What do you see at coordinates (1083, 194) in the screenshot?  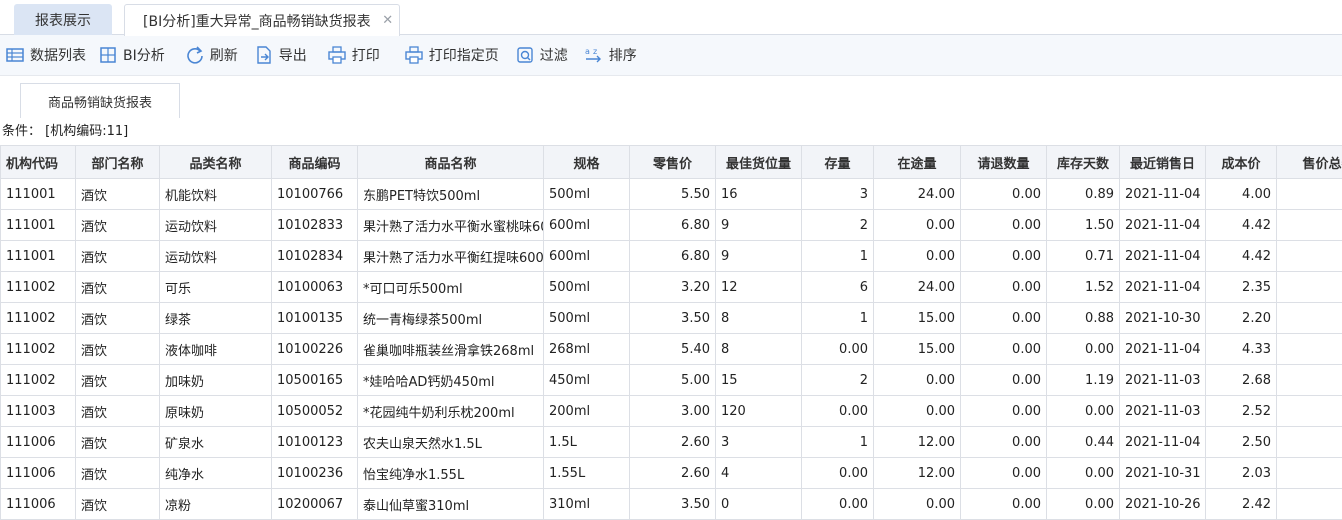 I see `table-cell: 0.89` at bounding box center [1083, 194].